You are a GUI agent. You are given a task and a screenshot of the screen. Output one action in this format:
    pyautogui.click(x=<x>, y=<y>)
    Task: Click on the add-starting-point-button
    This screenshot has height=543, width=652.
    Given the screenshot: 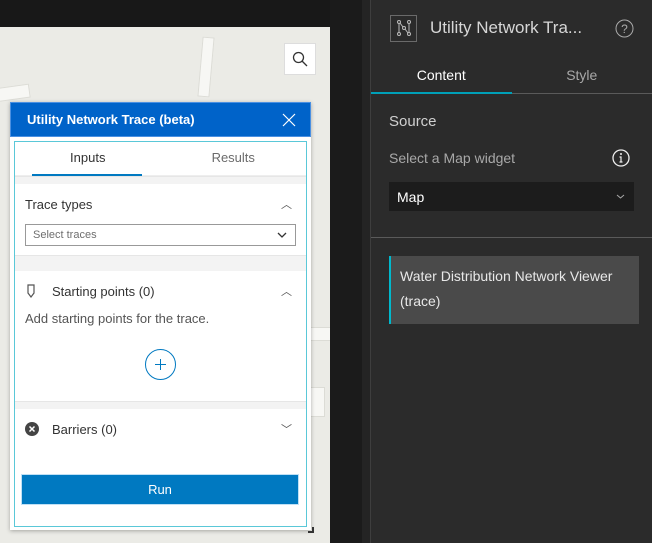 What is the action you would take?
    pyautogui.click(x=160, y=364)
    